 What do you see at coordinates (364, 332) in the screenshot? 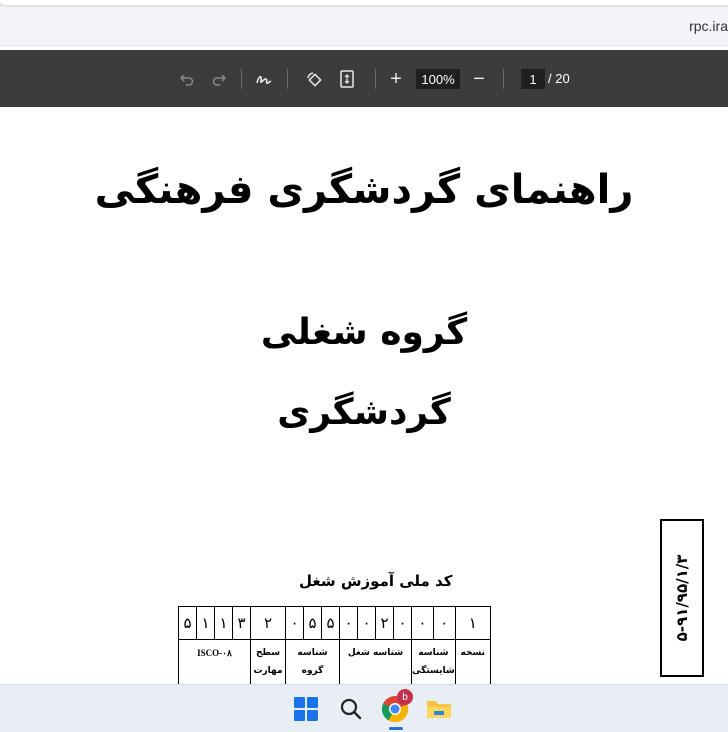
I see `group-label: گروه شغلی` at bounding box center [364, 332].